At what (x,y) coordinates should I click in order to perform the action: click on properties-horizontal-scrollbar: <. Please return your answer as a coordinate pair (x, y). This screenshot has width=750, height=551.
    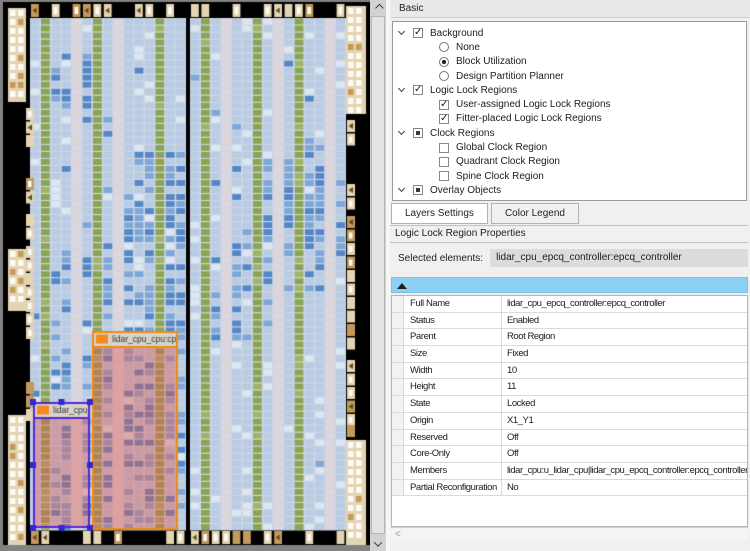
    Looking at the image, I should click on (569, 534).